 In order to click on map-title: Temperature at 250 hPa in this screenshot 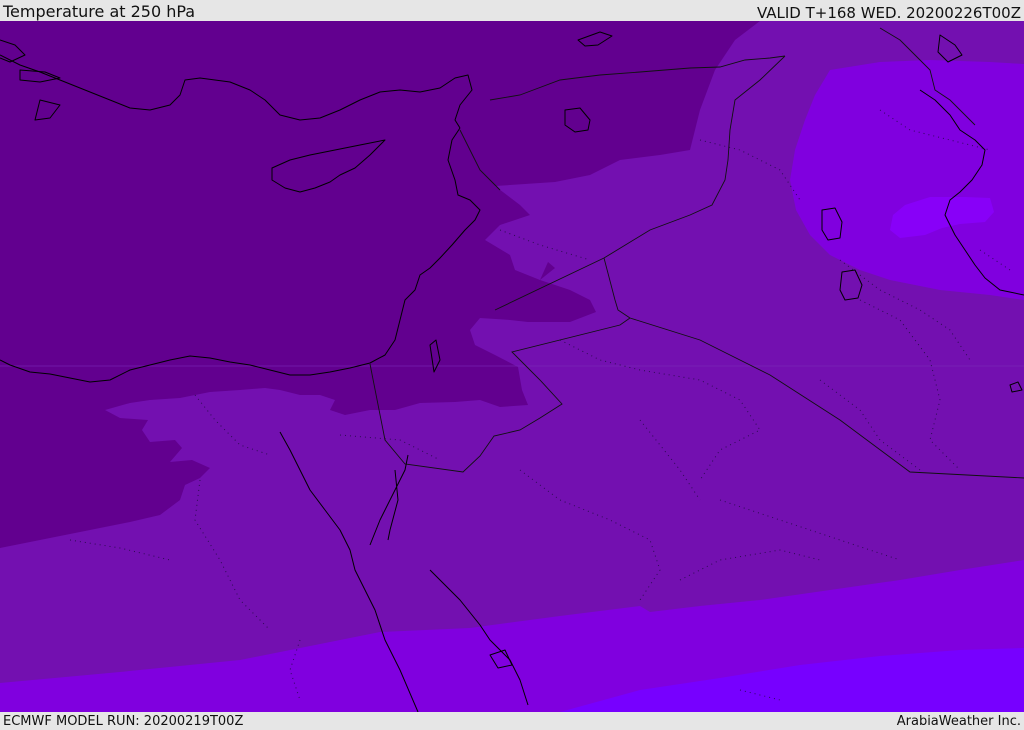, I will do `click(99, 11)`.